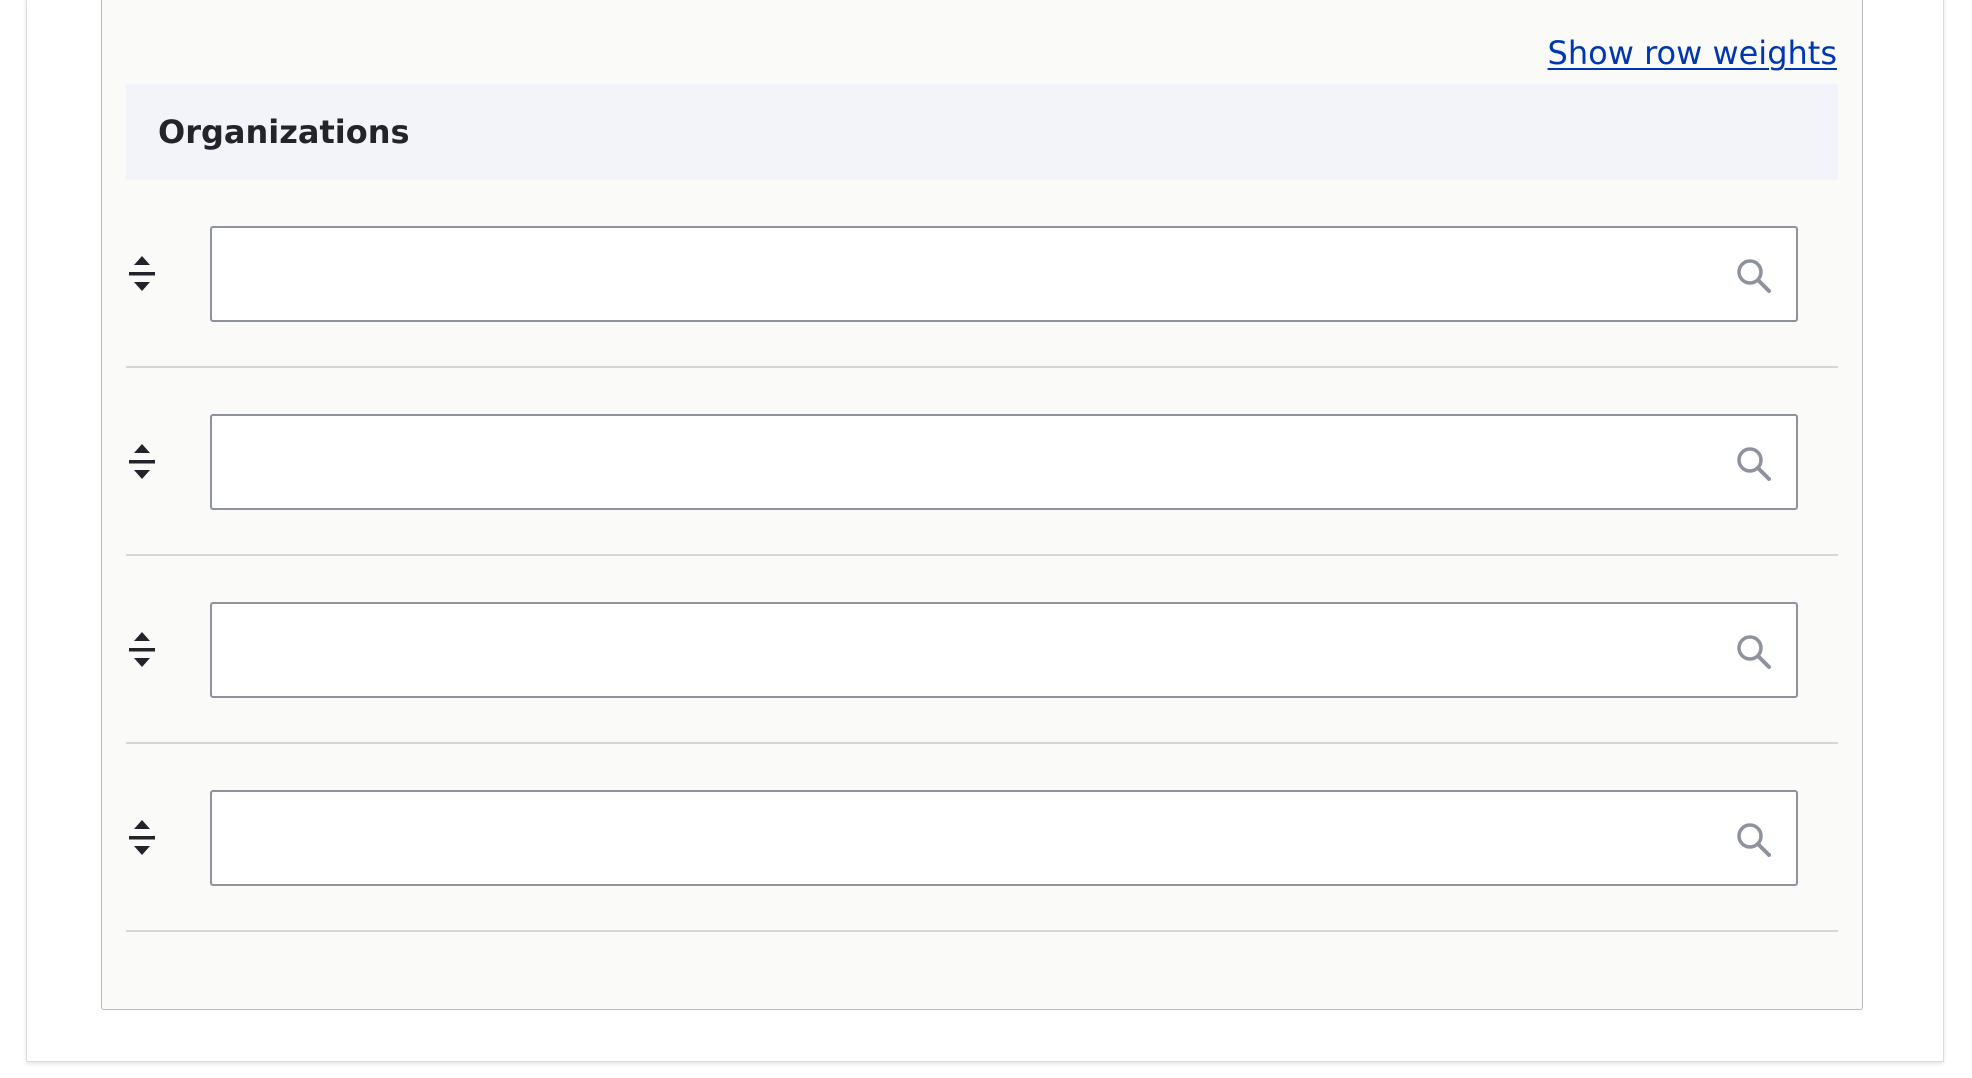 Image resolution: width=1972 pixels, height=1078 pixels. Describe the element at coordinates (1692, 53) in the screenshot. I see `show-row-weights-link: Show row weights` at that location.